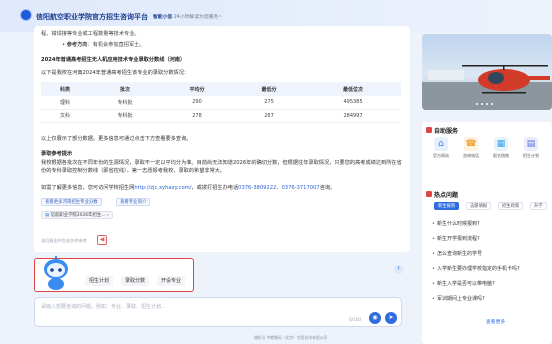  I want to click on ai-disclaimer: 该回复由AI生成仅供参考, so click(64, 240).